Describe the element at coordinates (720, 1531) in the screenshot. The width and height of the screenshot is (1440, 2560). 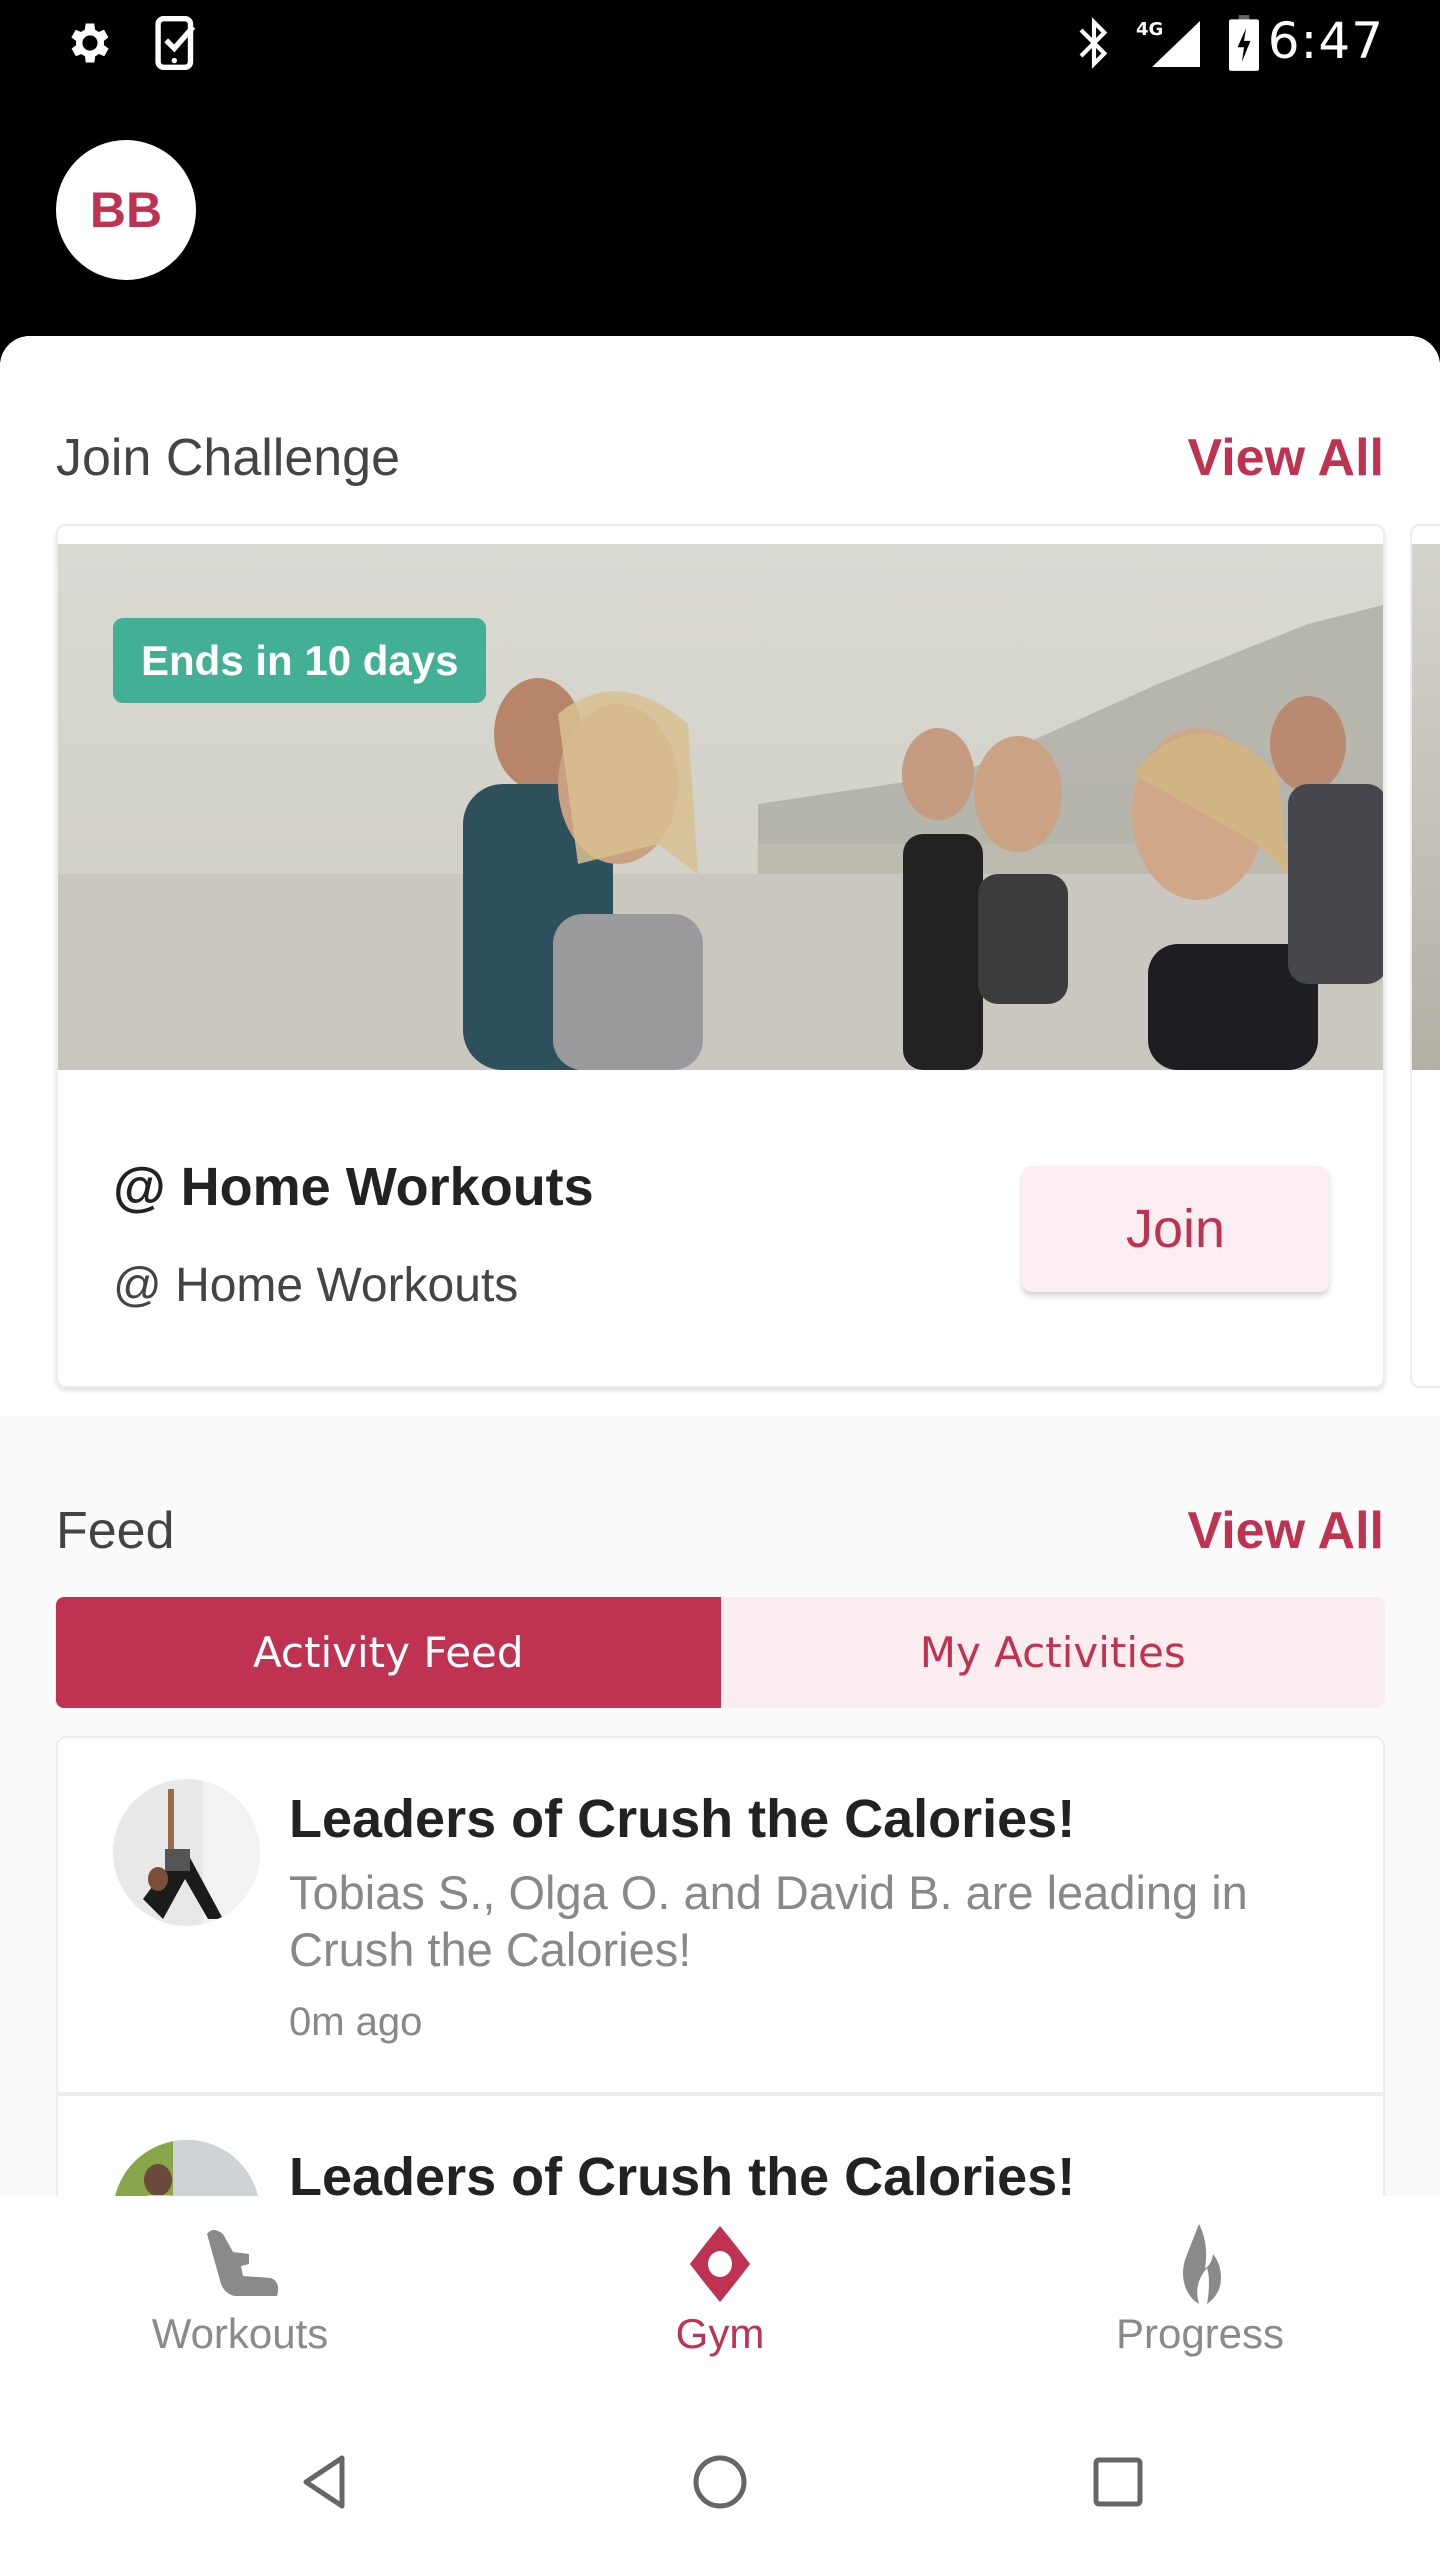
I see `feed-section-header: Feed View All` at that location.